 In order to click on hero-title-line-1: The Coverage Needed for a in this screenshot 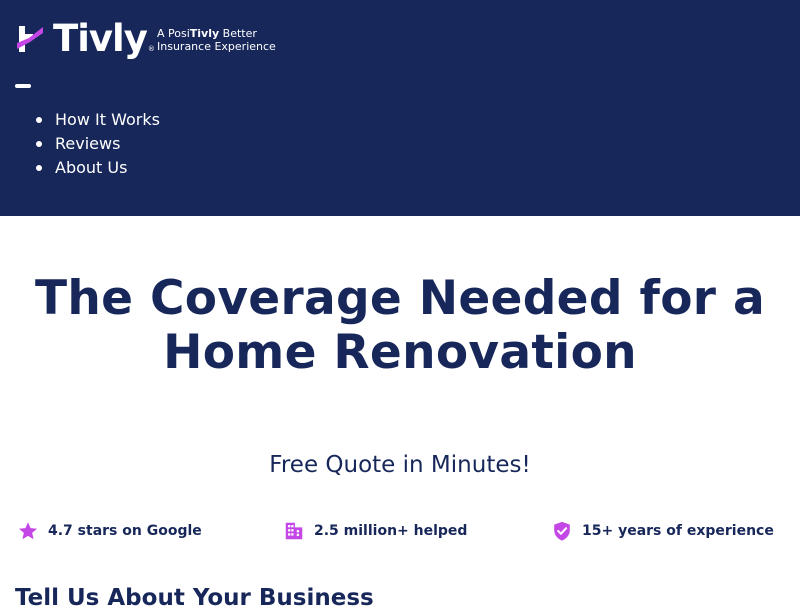, I will do `click(400, 298)`.